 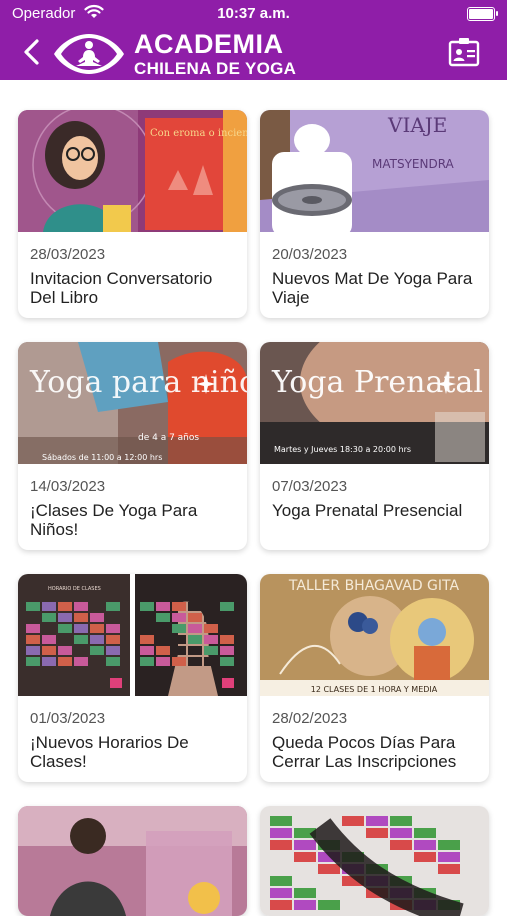 I want to click on brand-logo: ACADEMIA CHILENA DE YOGA, so click(x=174, y=54).